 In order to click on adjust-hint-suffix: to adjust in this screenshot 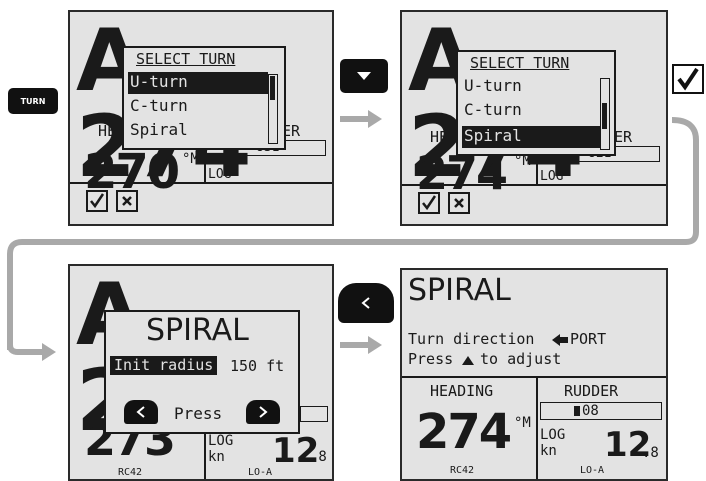, I will do `click(521, 359)`.